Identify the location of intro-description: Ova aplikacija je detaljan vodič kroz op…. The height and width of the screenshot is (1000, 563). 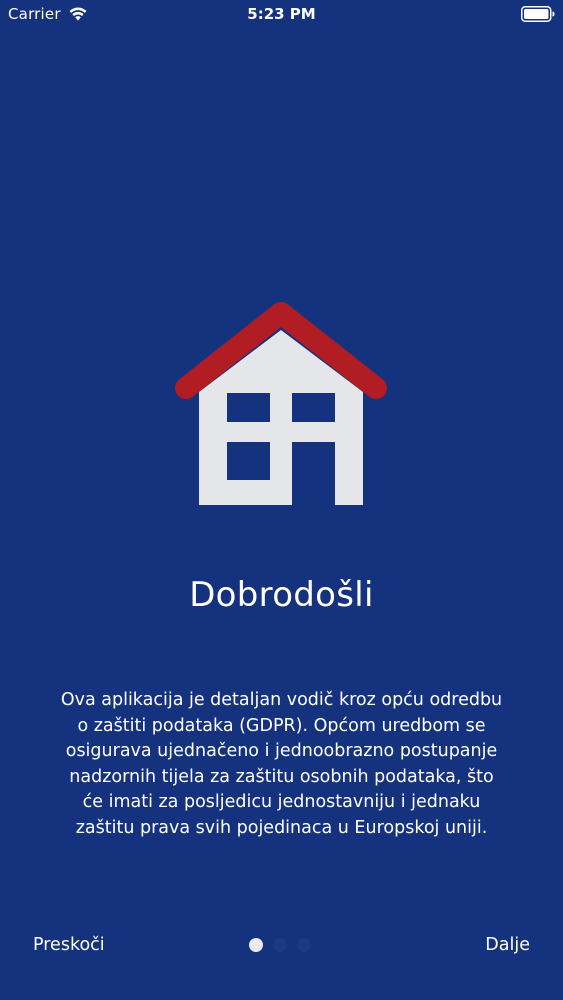
(281, 764).